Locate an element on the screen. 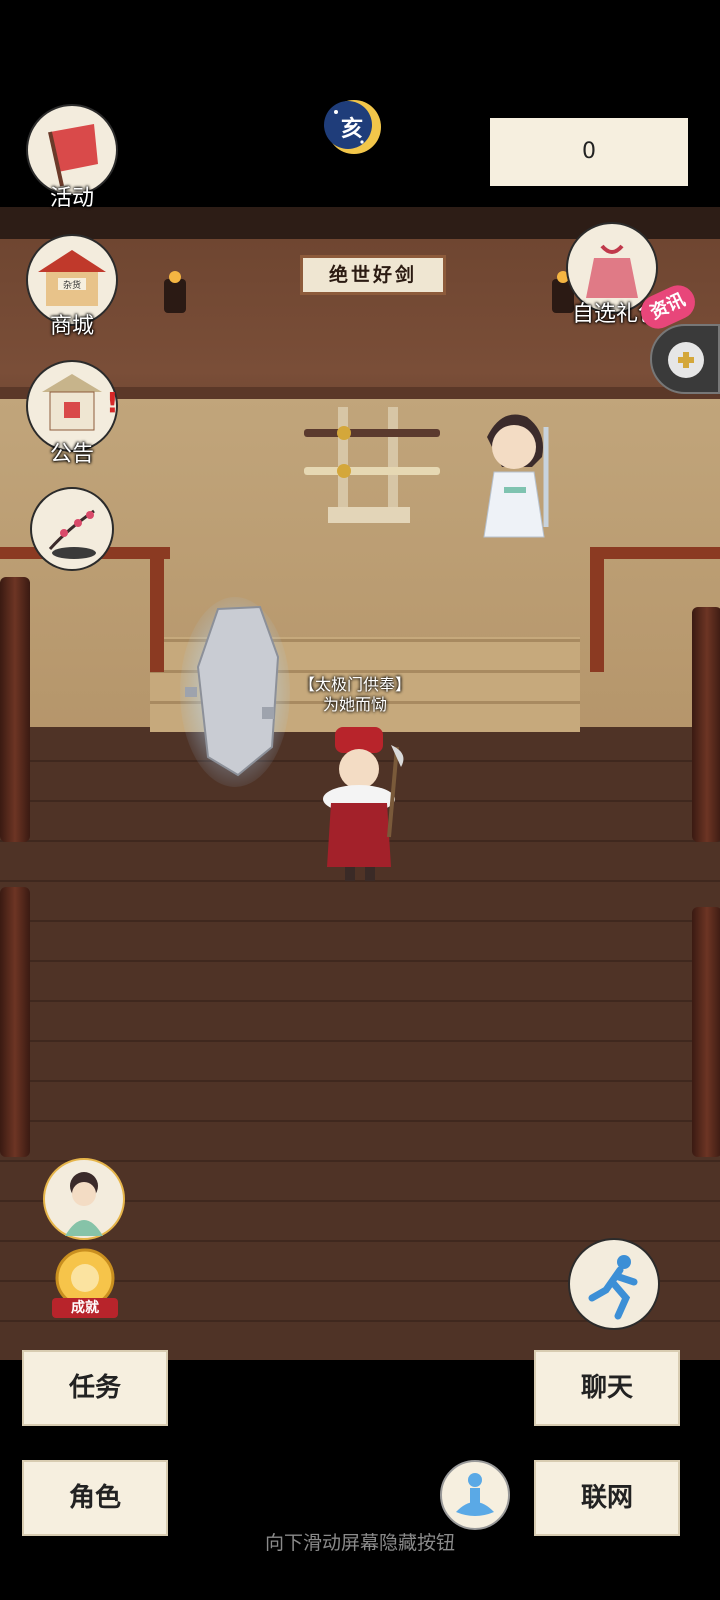  npc-title: 【太极门供奉】 is located at coordinates (354, 684).